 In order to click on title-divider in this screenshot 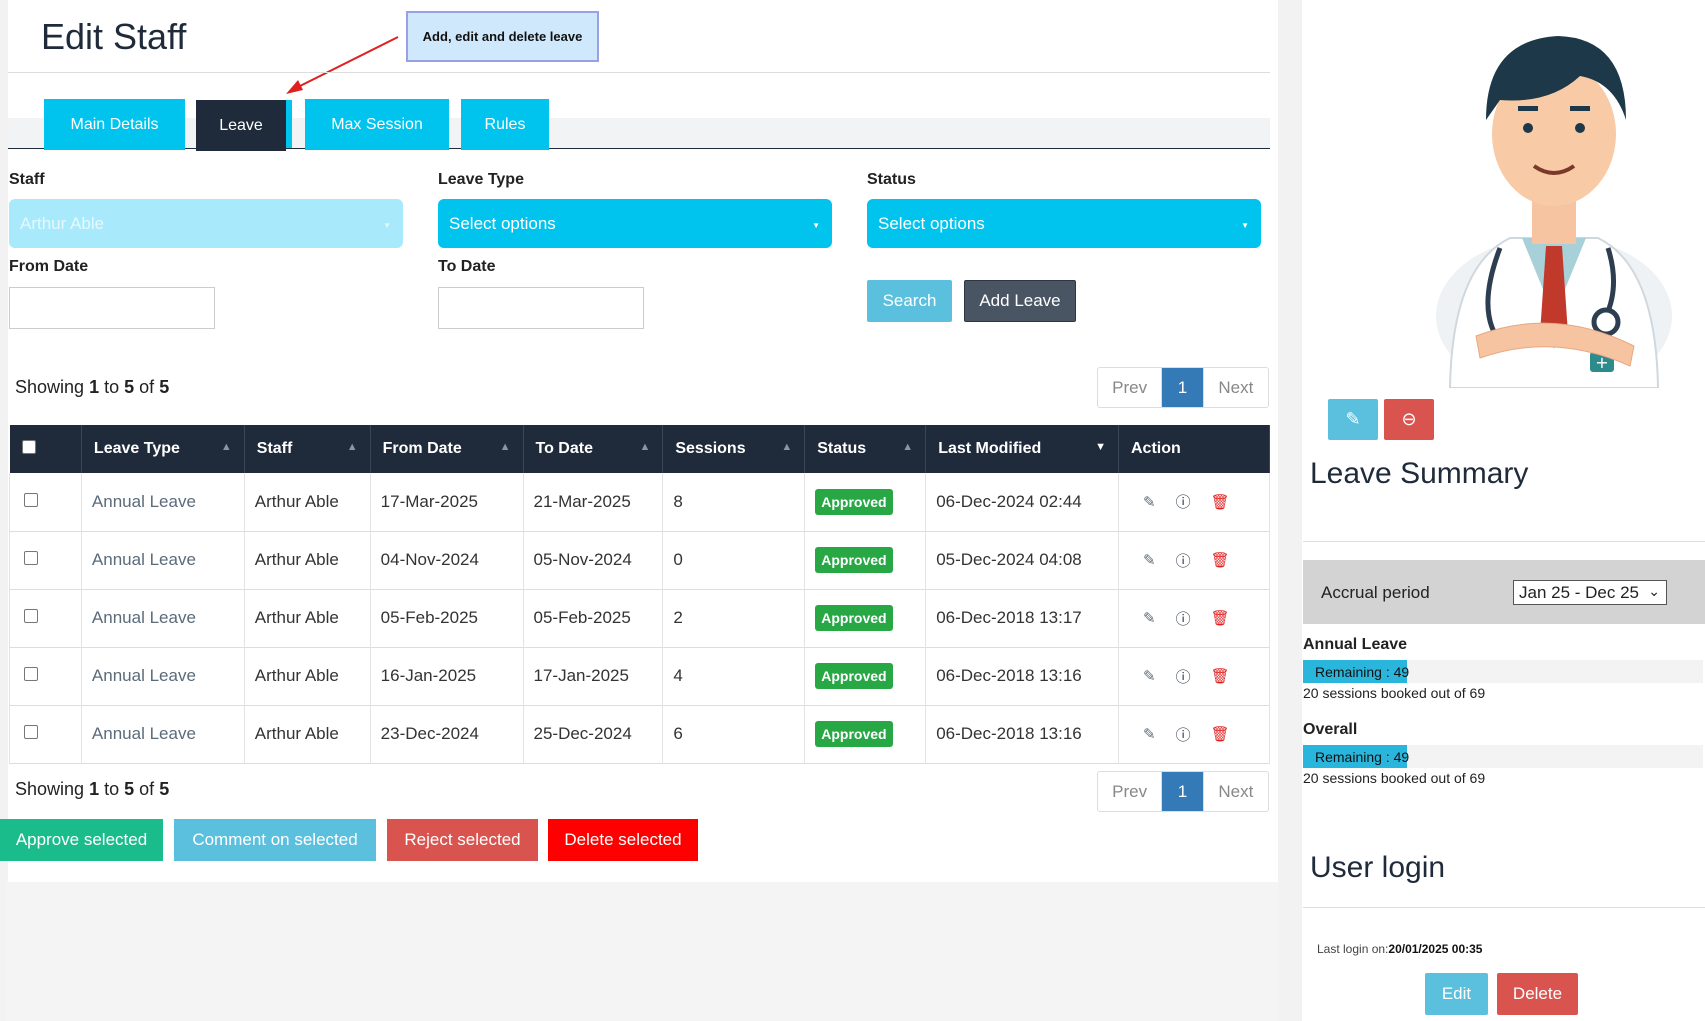, I will do `click(639, 72)`.